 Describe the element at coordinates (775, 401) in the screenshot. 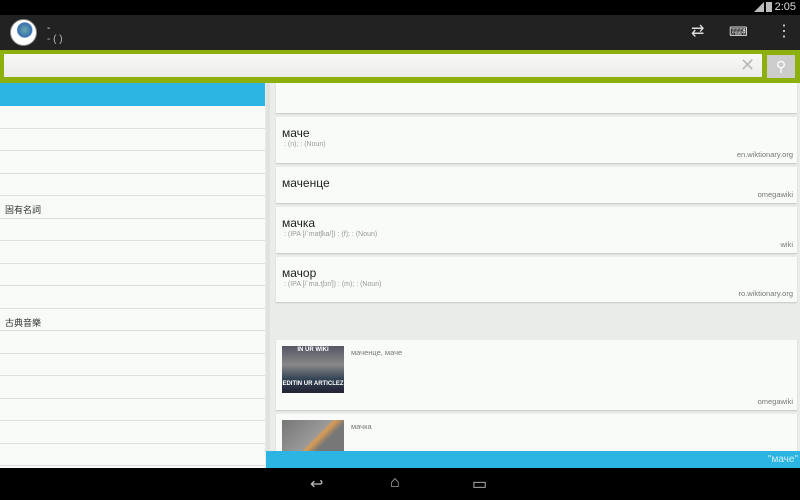

I see `image-source: omegawiki` at that location.